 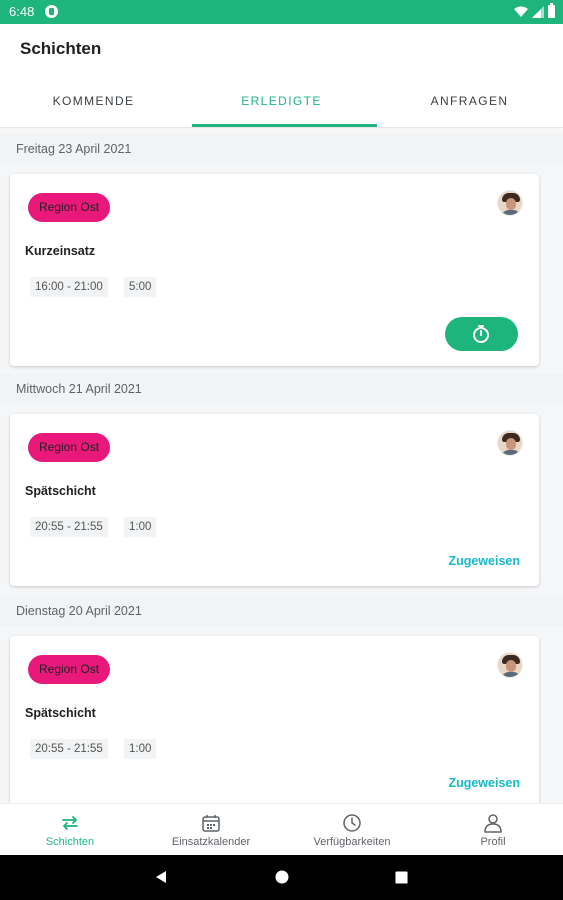 I want to click on status-bar: 6:48, so click(x=281, y=12).